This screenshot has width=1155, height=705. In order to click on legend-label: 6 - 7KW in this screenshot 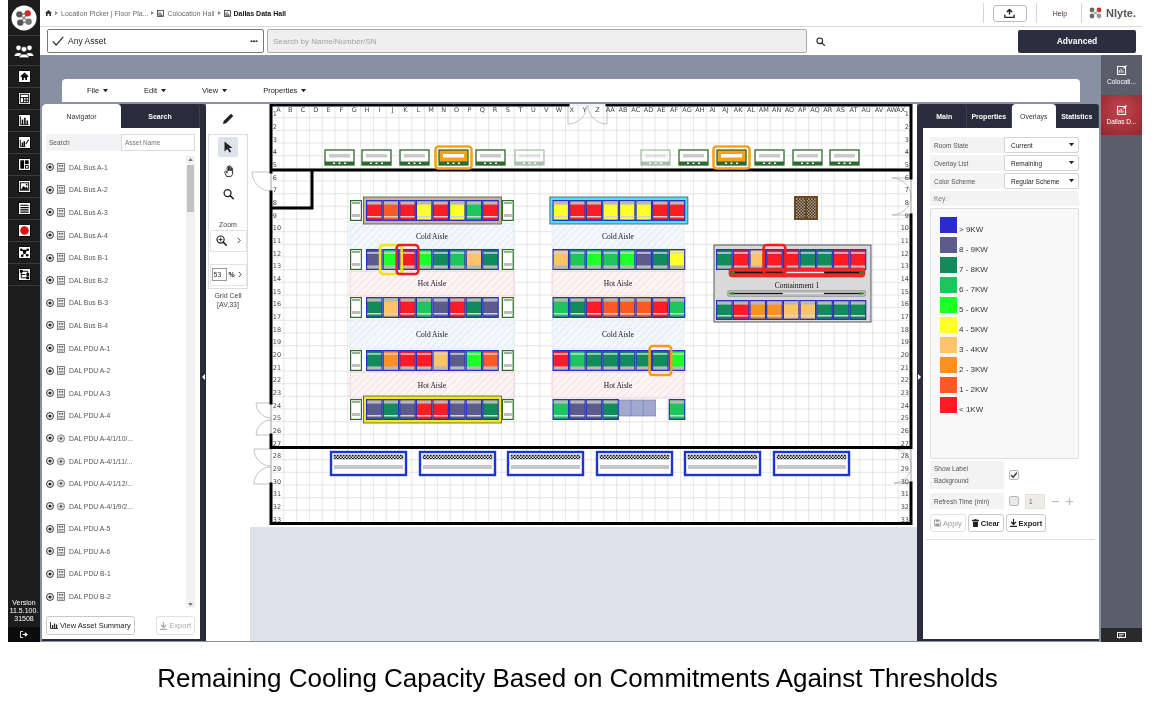, I will do `click(973, 290)`.